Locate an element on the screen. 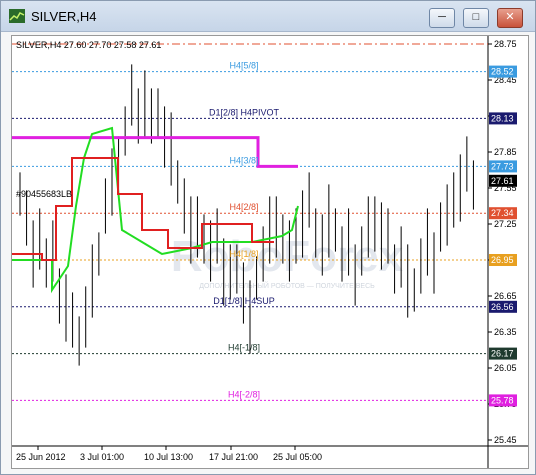  price-tag-text-h4-2-8: 27.34 is located at coordinates (502, 213).